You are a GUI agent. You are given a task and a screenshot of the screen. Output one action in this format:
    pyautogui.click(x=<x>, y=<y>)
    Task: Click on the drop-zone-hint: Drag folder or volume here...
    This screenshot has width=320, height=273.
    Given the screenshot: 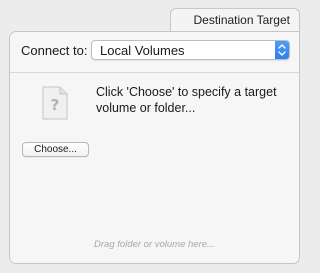 What is the action you would take?
    pyautogui.click(x=154, y=244)
    